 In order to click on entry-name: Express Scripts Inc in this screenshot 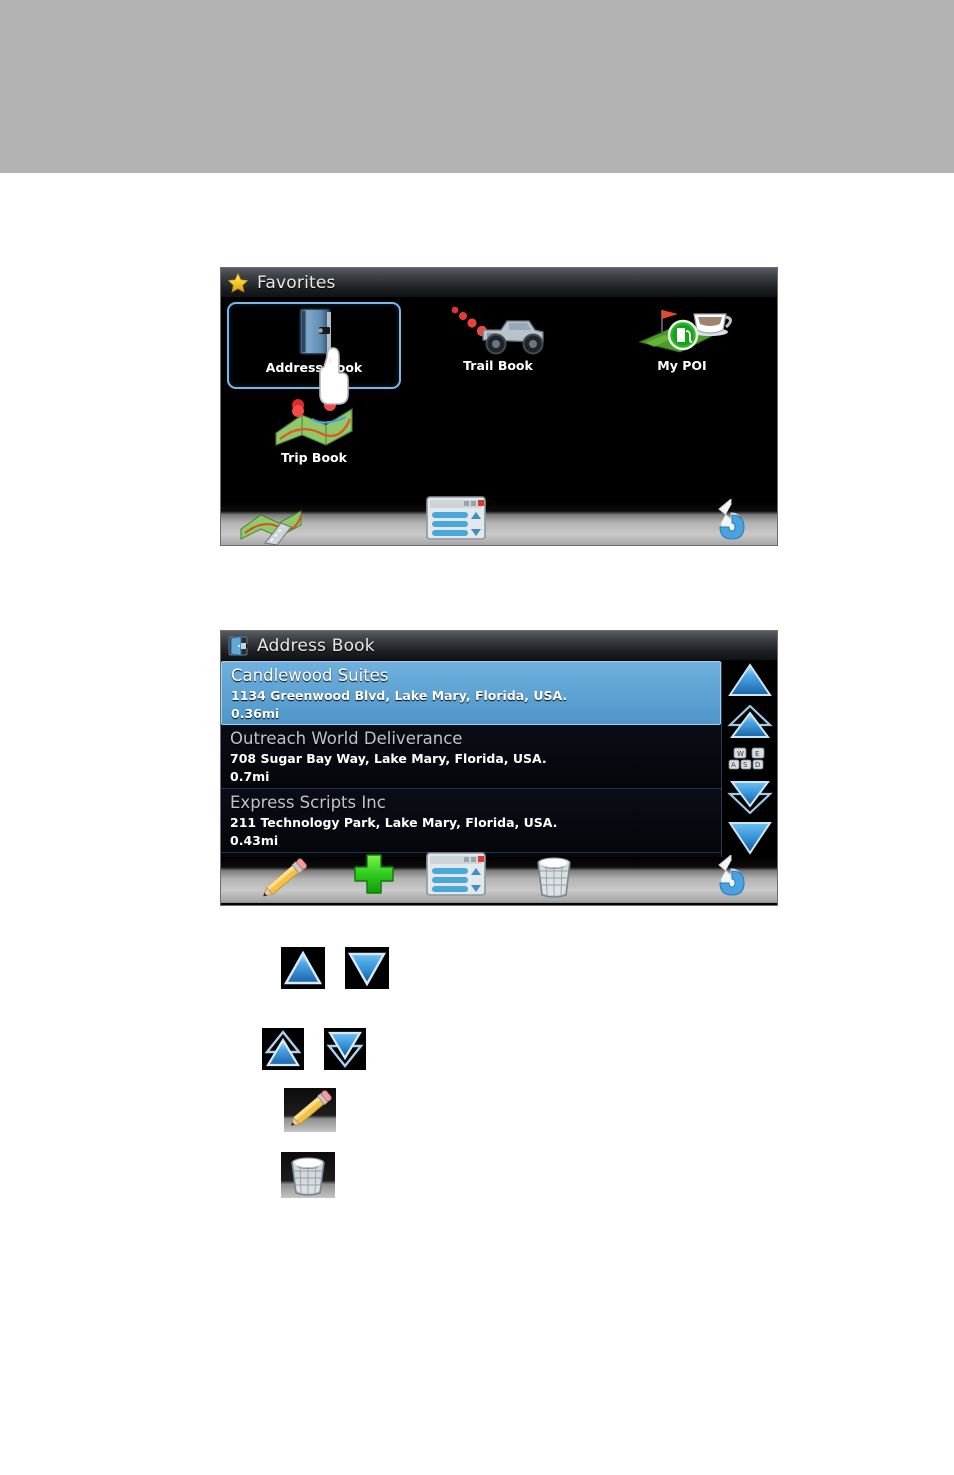, I will do `click(308, 802)`.